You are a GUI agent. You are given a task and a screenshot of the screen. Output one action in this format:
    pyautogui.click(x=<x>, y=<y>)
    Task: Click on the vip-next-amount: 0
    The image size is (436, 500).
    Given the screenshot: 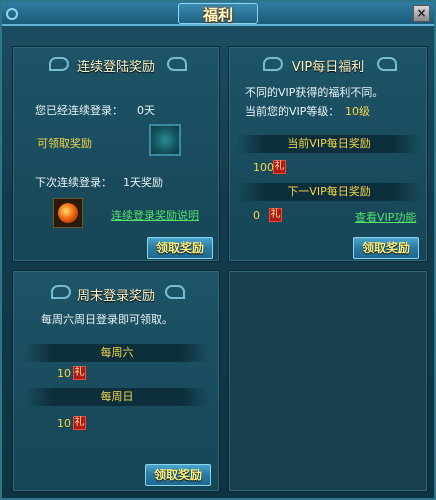 What is the action you would take?
    pyautogui.click(x=256, y=215)
    